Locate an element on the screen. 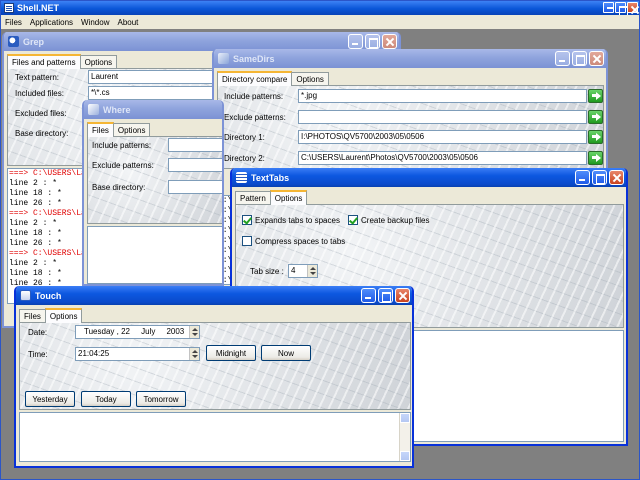 The image size is (640, 480). touch-minimize-button is located at coordinates (368, 295).